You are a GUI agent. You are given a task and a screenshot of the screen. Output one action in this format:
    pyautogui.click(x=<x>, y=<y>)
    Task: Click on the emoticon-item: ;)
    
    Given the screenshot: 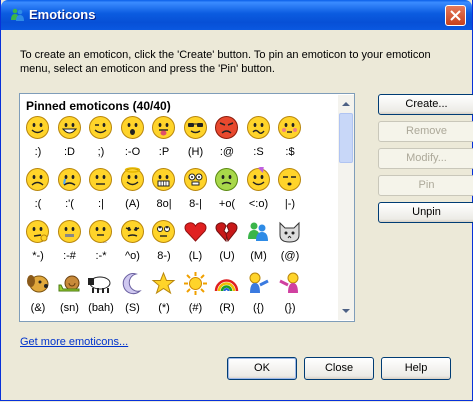 What is the action you would take?
    pyautogui.click(x=101, y=142)
    